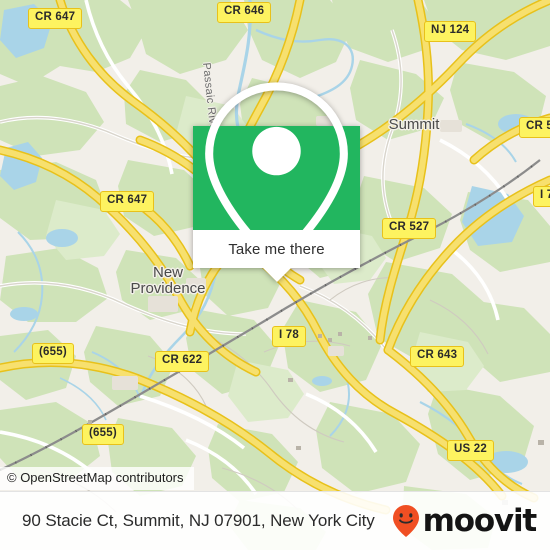 The image size is (550, 550). I want to click on location-popup-card: Take me there, so click(276, 182).